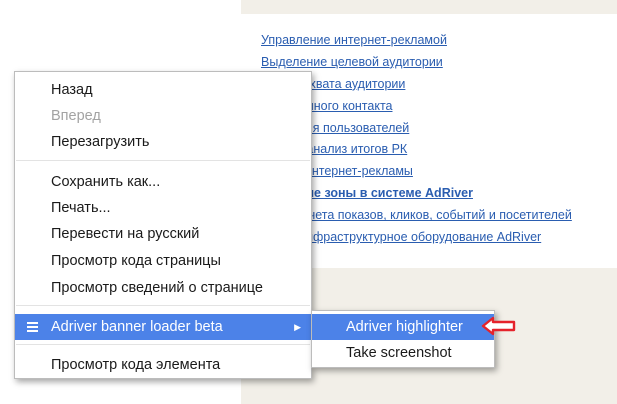 The height and width of the screenshot is (404, 617). What do you see at coordinates (429, 7) in the screenshot?
I see `page-background-panel-top` at bounding box center [429, 7].